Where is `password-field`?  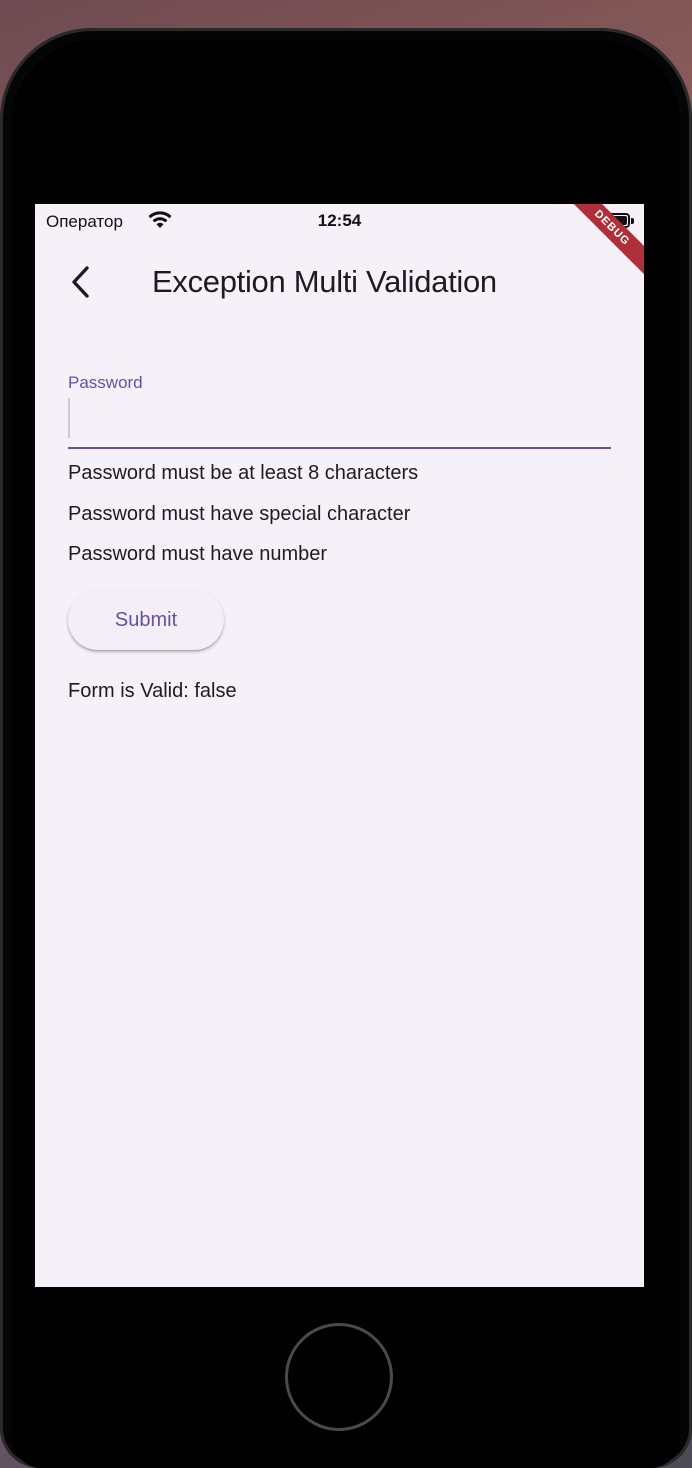 password-field is located at coordinates (339, 423).